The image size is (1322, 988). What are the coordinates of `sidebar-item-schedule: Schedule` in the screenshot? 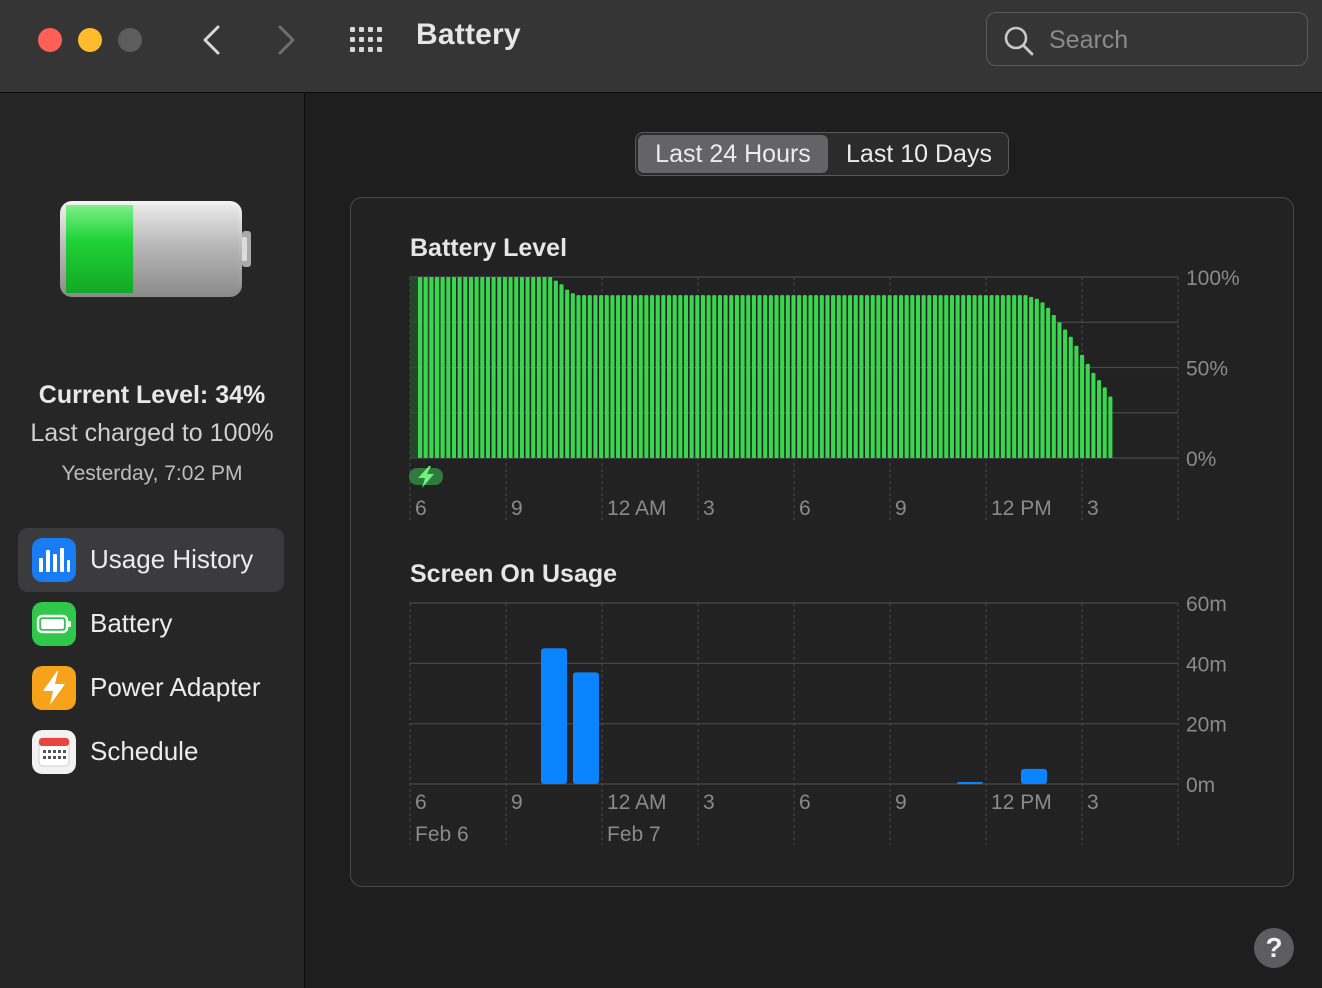 It's located at (151, 752).